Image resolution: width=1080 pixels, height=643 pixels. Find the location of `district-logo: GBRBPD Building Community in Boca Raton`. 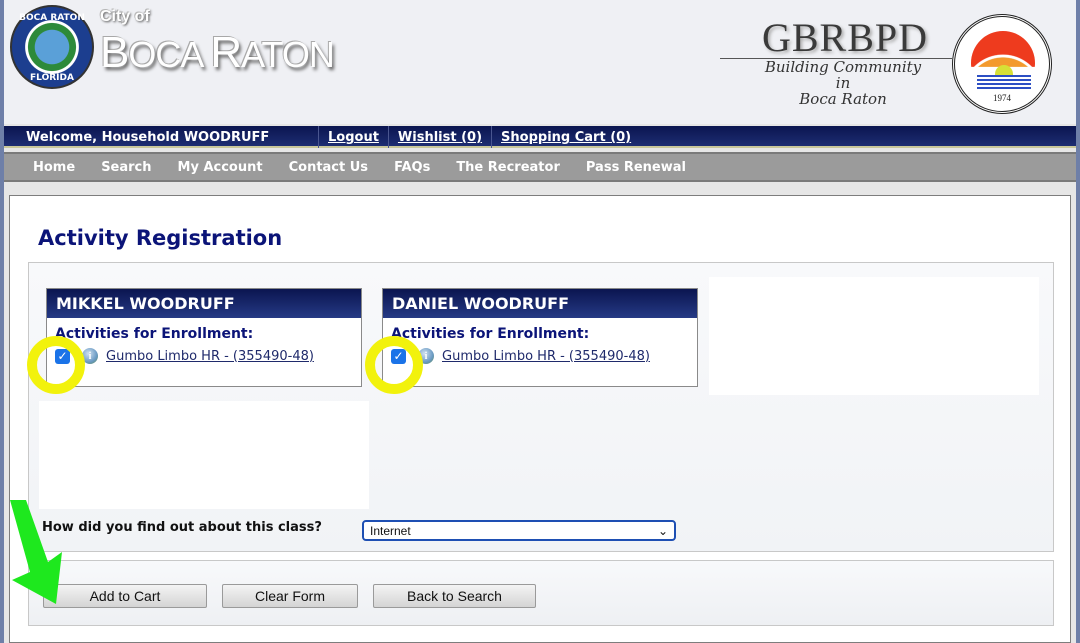

district-logo: GBRBPD Building Community in Boca Raton is located at coordinates (836, 62).